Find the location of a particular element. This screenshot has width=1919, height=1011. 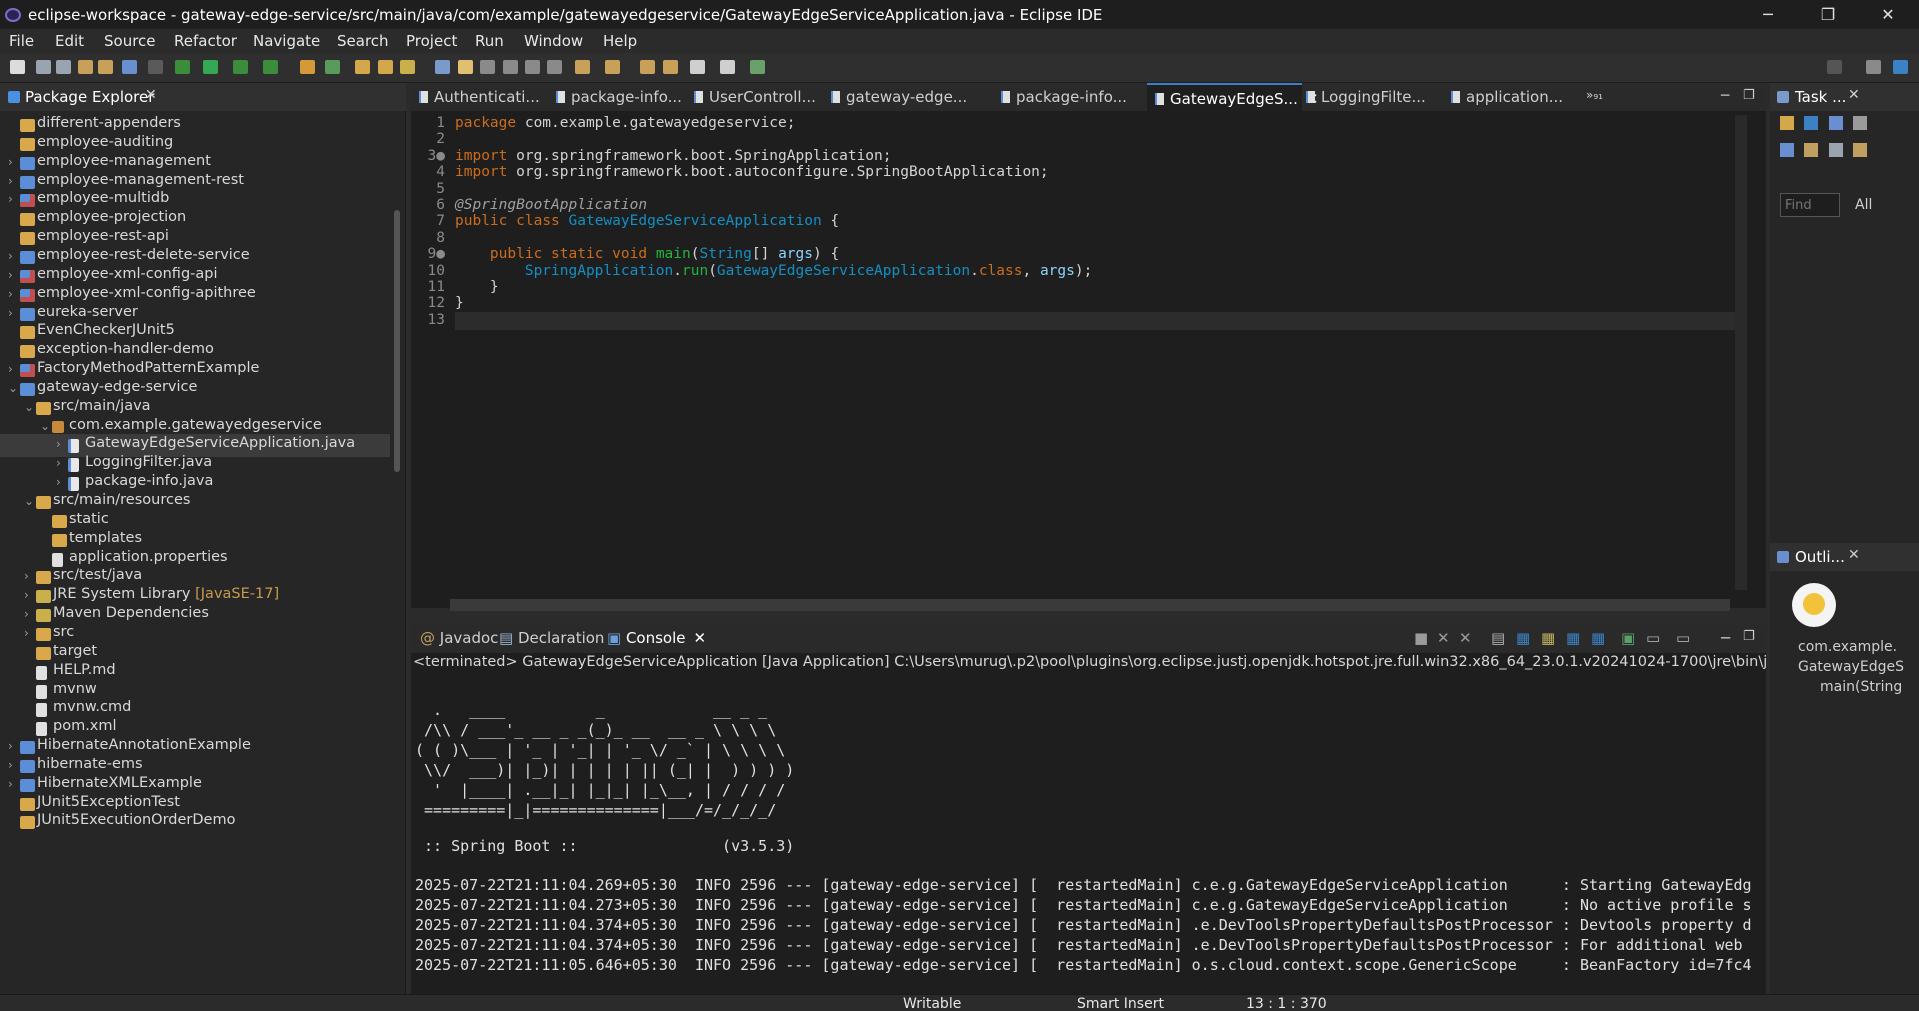

search-icon is located at coordinates (1834, 67).